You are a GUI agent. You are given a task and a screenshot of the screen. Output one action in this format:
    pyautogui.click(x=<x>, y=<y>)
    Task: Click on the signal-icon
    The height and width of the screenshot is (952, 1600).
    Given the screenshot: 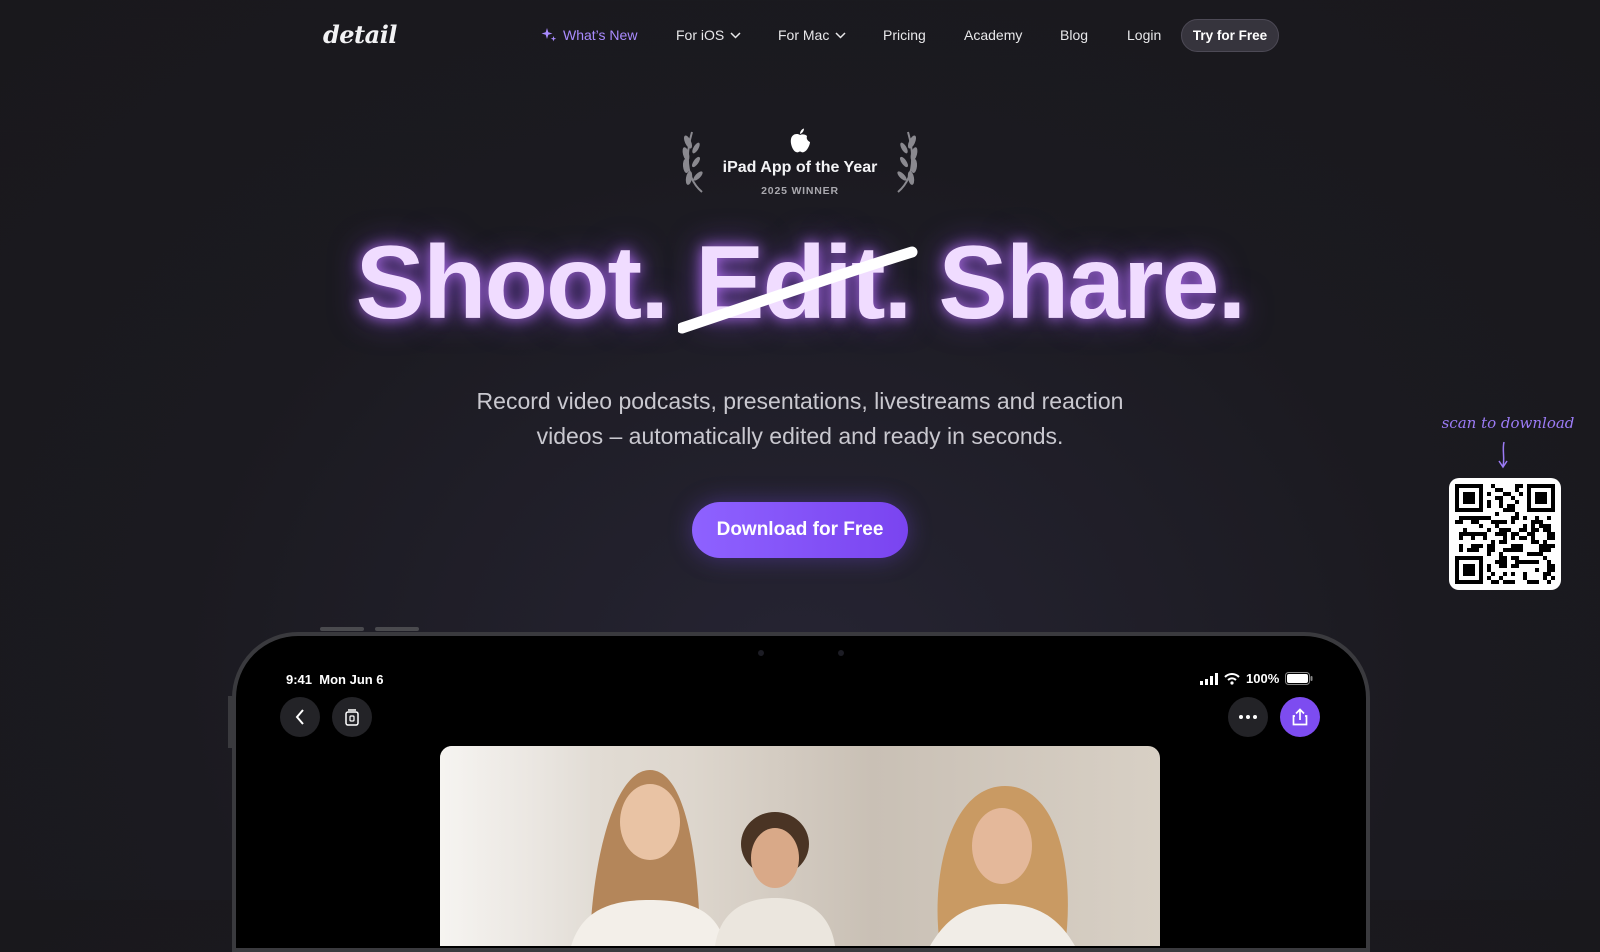 What is the action you would take?
    pyautogui.click(x=1209, y=678)
    